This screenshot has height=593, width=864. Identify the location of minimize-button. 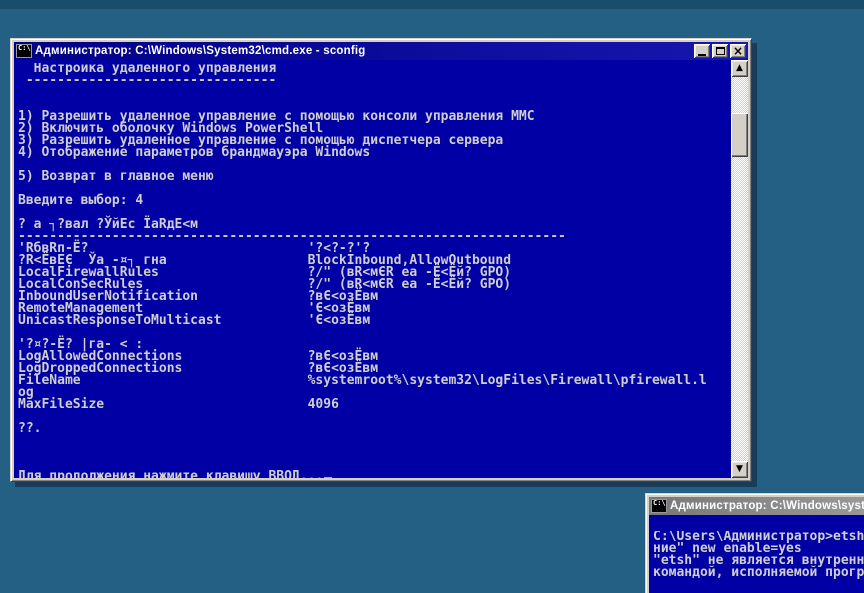
(702, 51).